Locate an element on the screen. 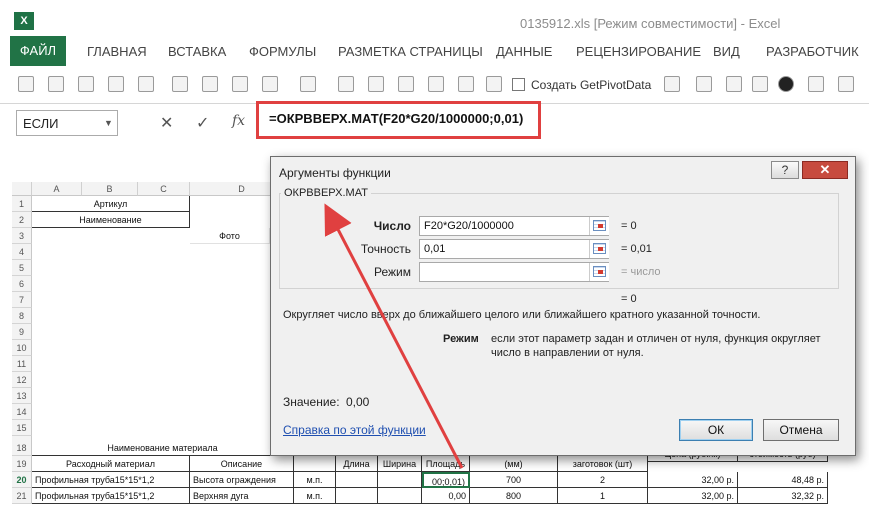 Image resolution: width=869 pixels, height=512 pixels. column-header: B is located at coordinates (110, 189).